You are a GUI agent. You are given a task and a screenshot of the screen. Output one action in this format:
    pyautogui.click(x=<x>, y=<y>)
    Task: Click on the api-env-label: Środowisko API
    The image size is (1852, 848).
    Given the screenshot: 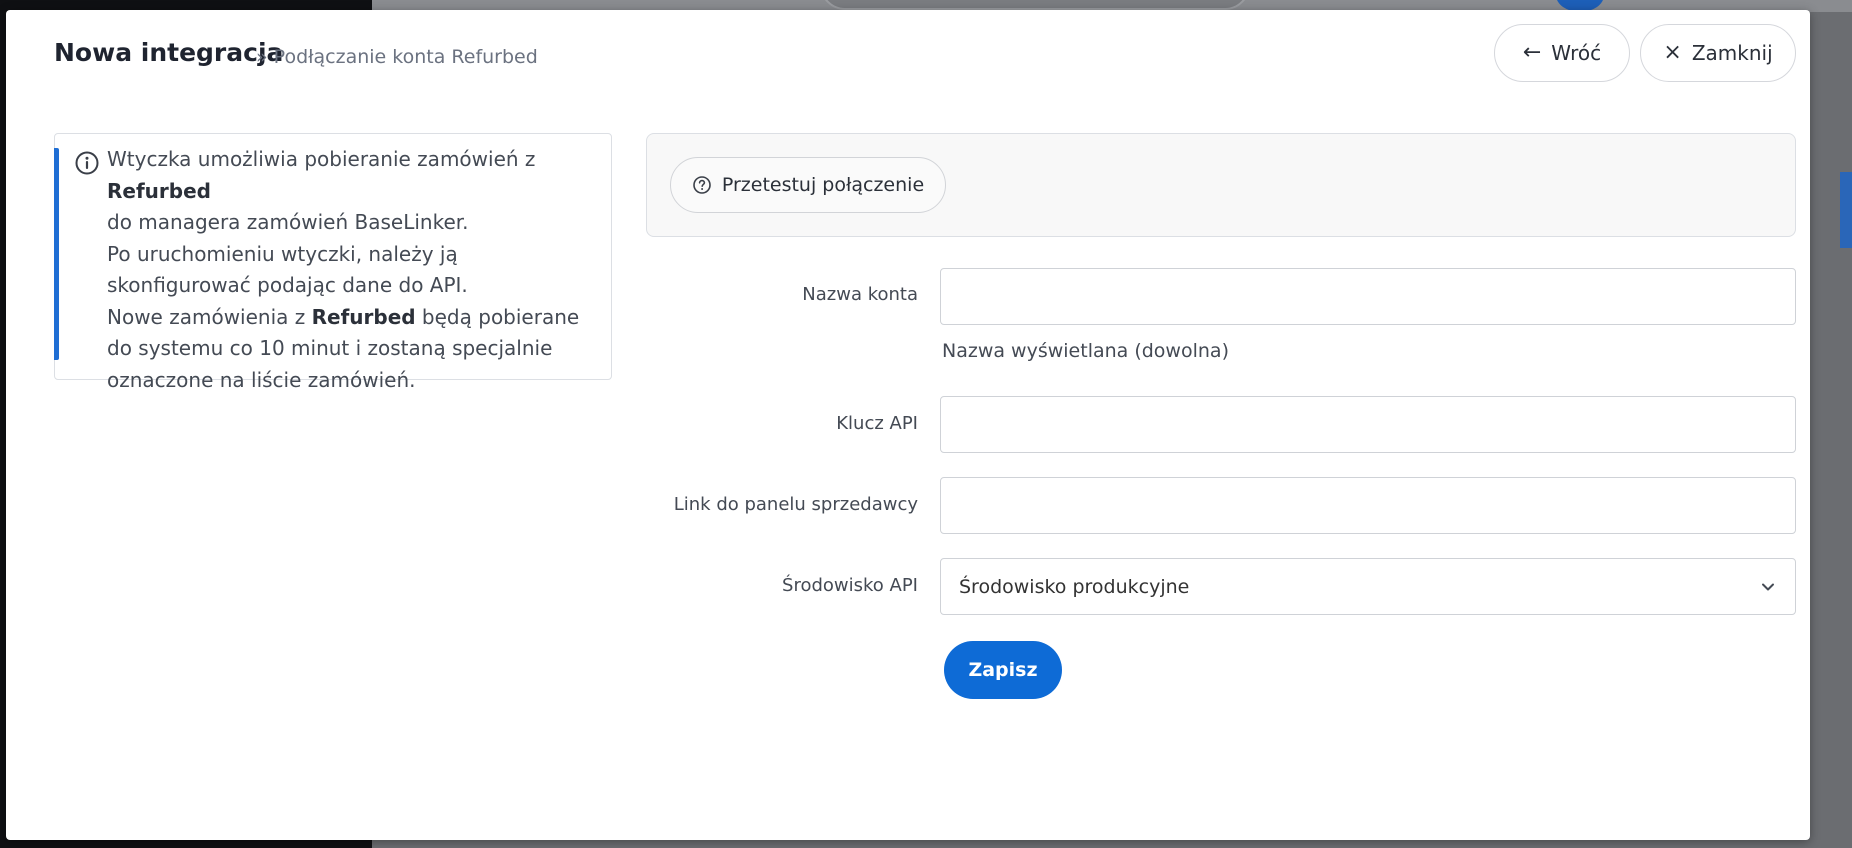 What is the action you would take?
    pyautogui.click(x=850, y=585)
    